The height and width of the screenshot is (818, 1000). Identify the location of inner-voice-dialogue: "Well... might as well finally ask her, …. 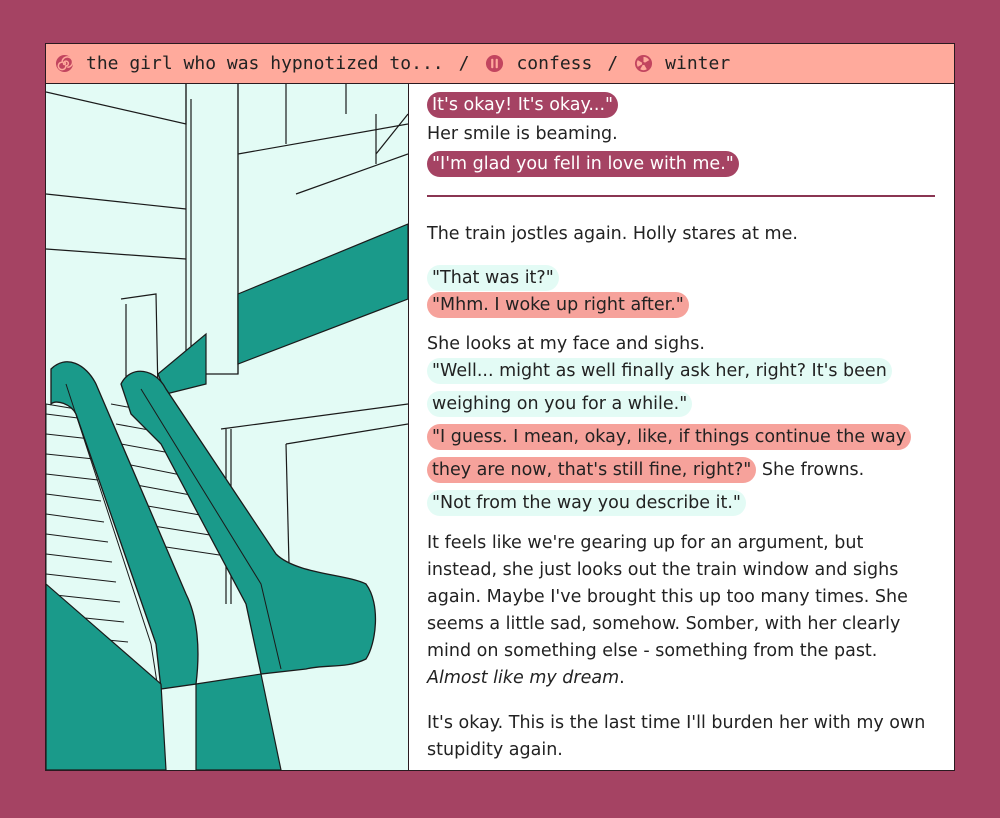
(659, 387).